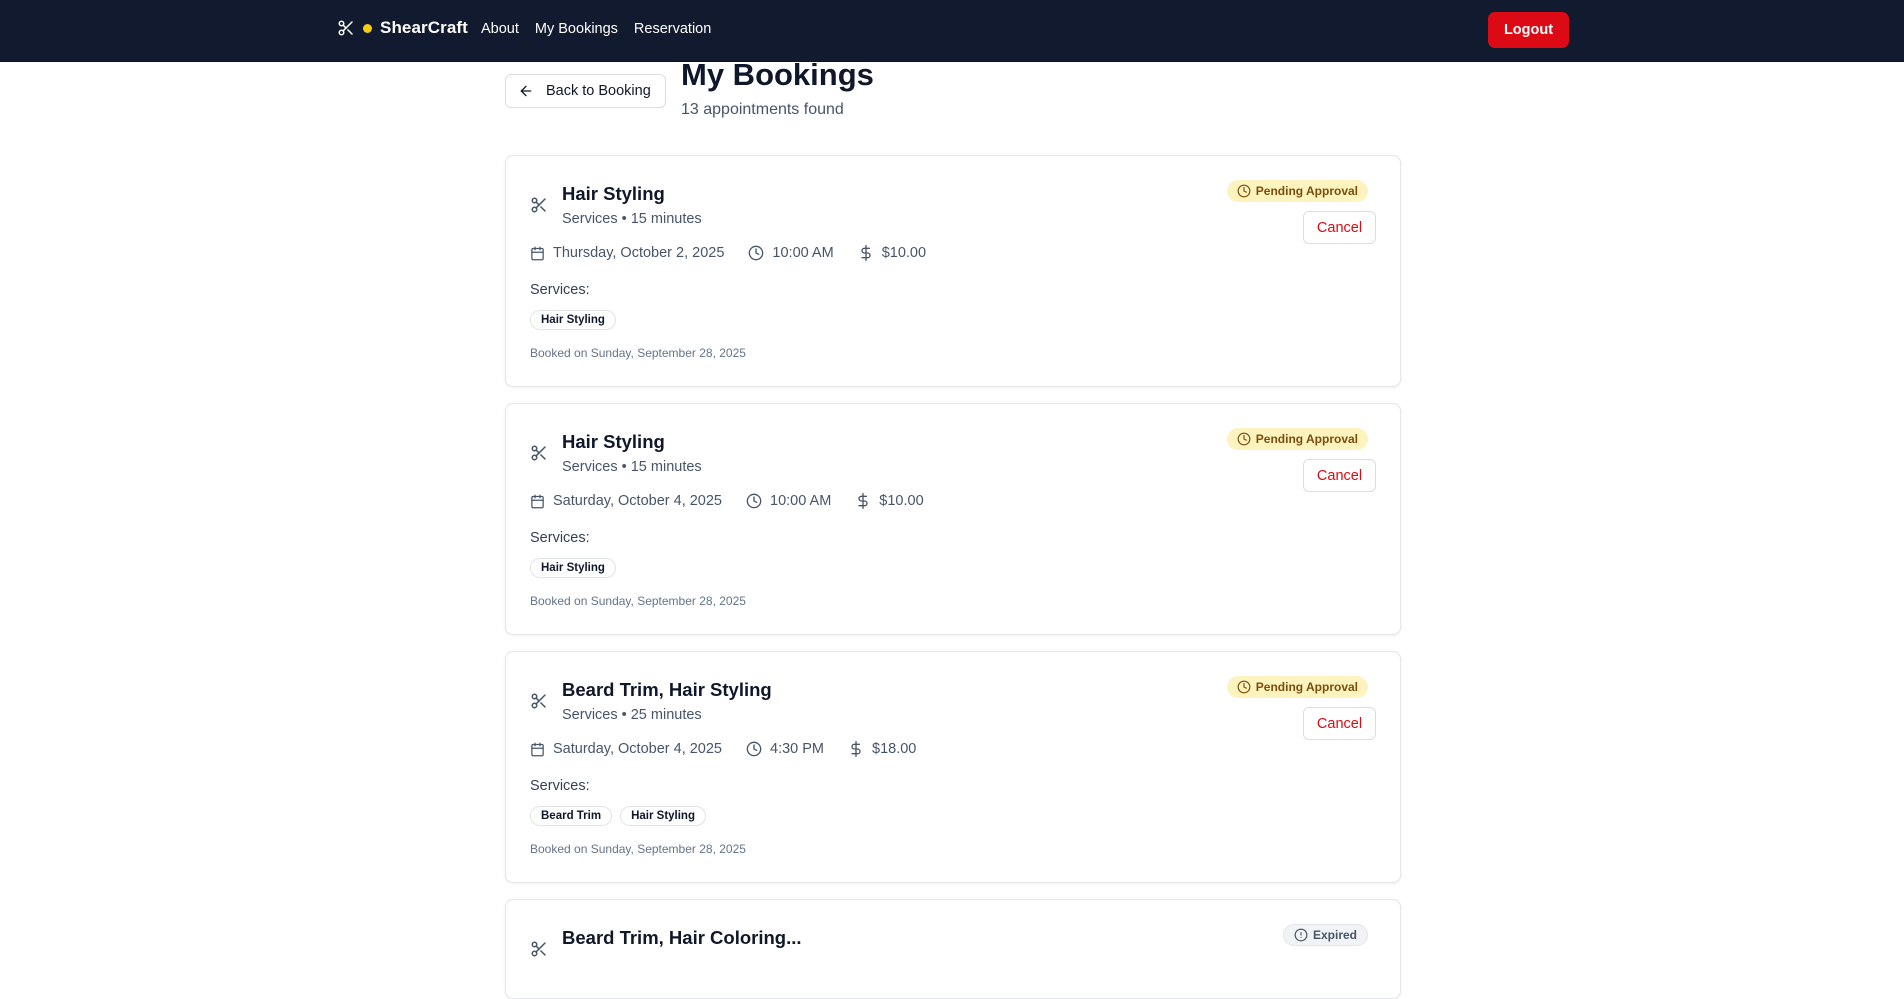 The width and height of the screenshot is (1904, 999). I want to click on nav-link-my-bookings: My Bookings, so click(576, 29).